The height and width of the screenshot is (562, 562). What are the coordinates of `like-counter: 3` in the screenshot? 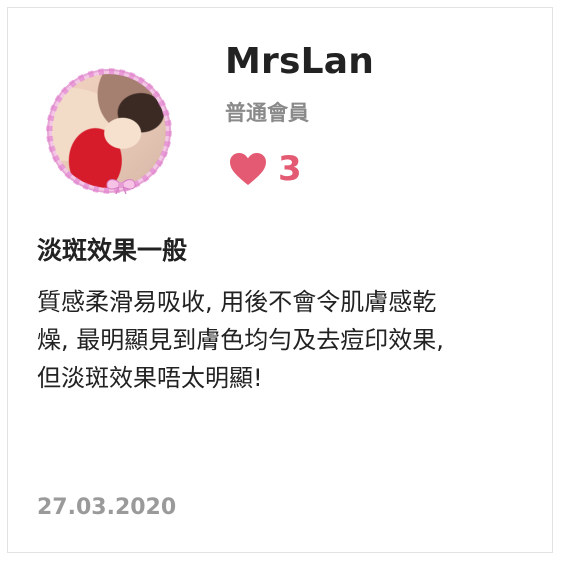 It's located at (265, 169).